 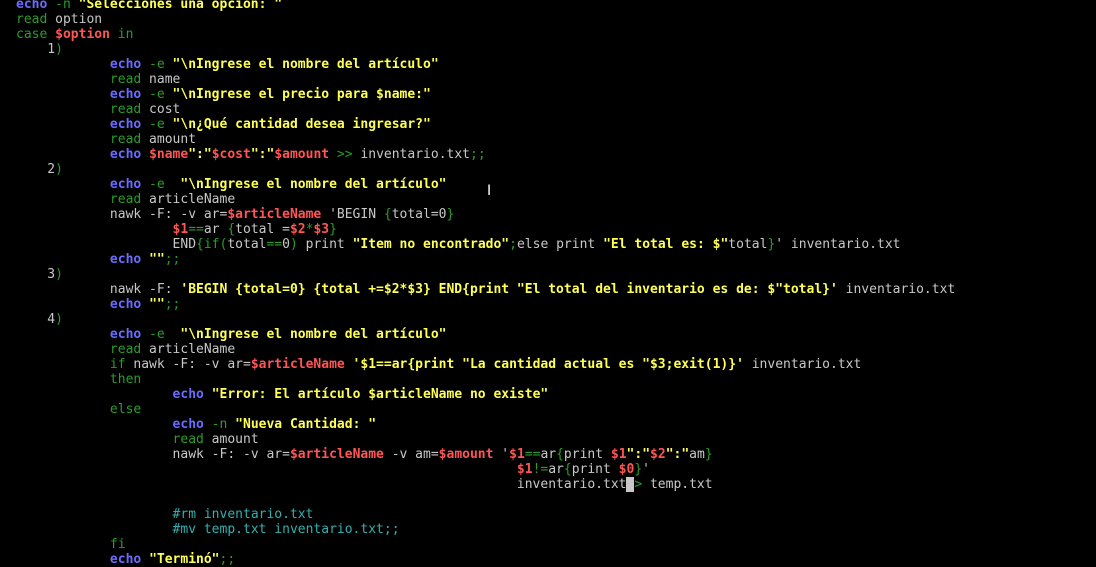 What do you see at coordinates (485, 424) in the screenshot?
I see `code-line: echo -n "Nueva Cantidad: "` at bounding box center [485, 424].